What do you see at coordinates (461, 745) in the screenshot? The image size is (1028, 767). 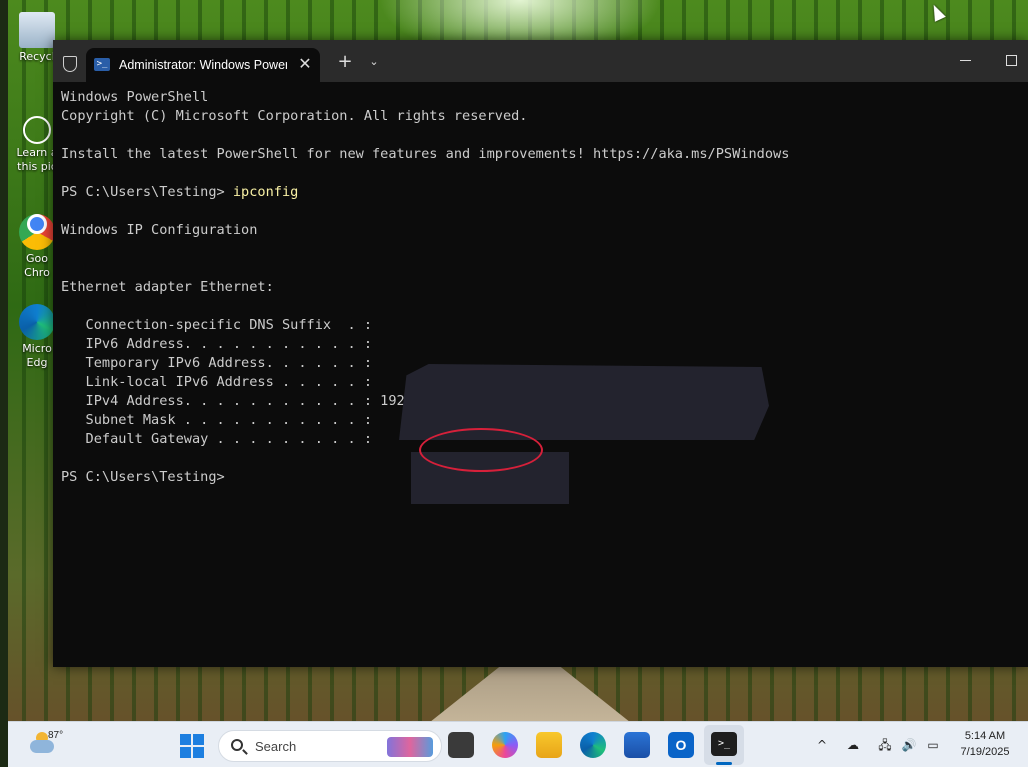 I see `task-view-icon` at bounding box center [461, 745].